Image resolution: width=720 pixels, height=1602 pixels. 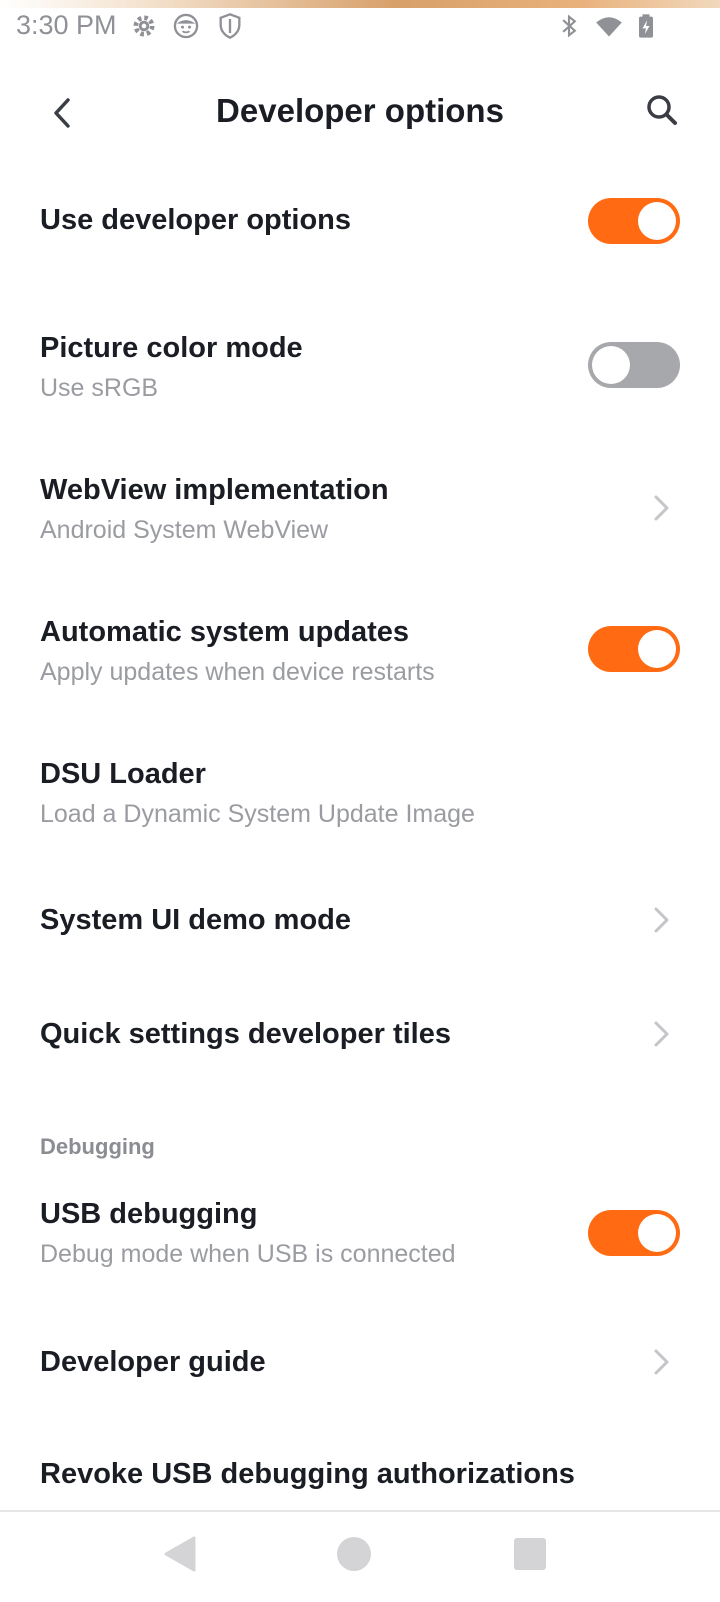 What do you see at coordinates (214, 490) in the screenshot?
I see `setting-title: WebView implementation` at bounding box center [214, 490].